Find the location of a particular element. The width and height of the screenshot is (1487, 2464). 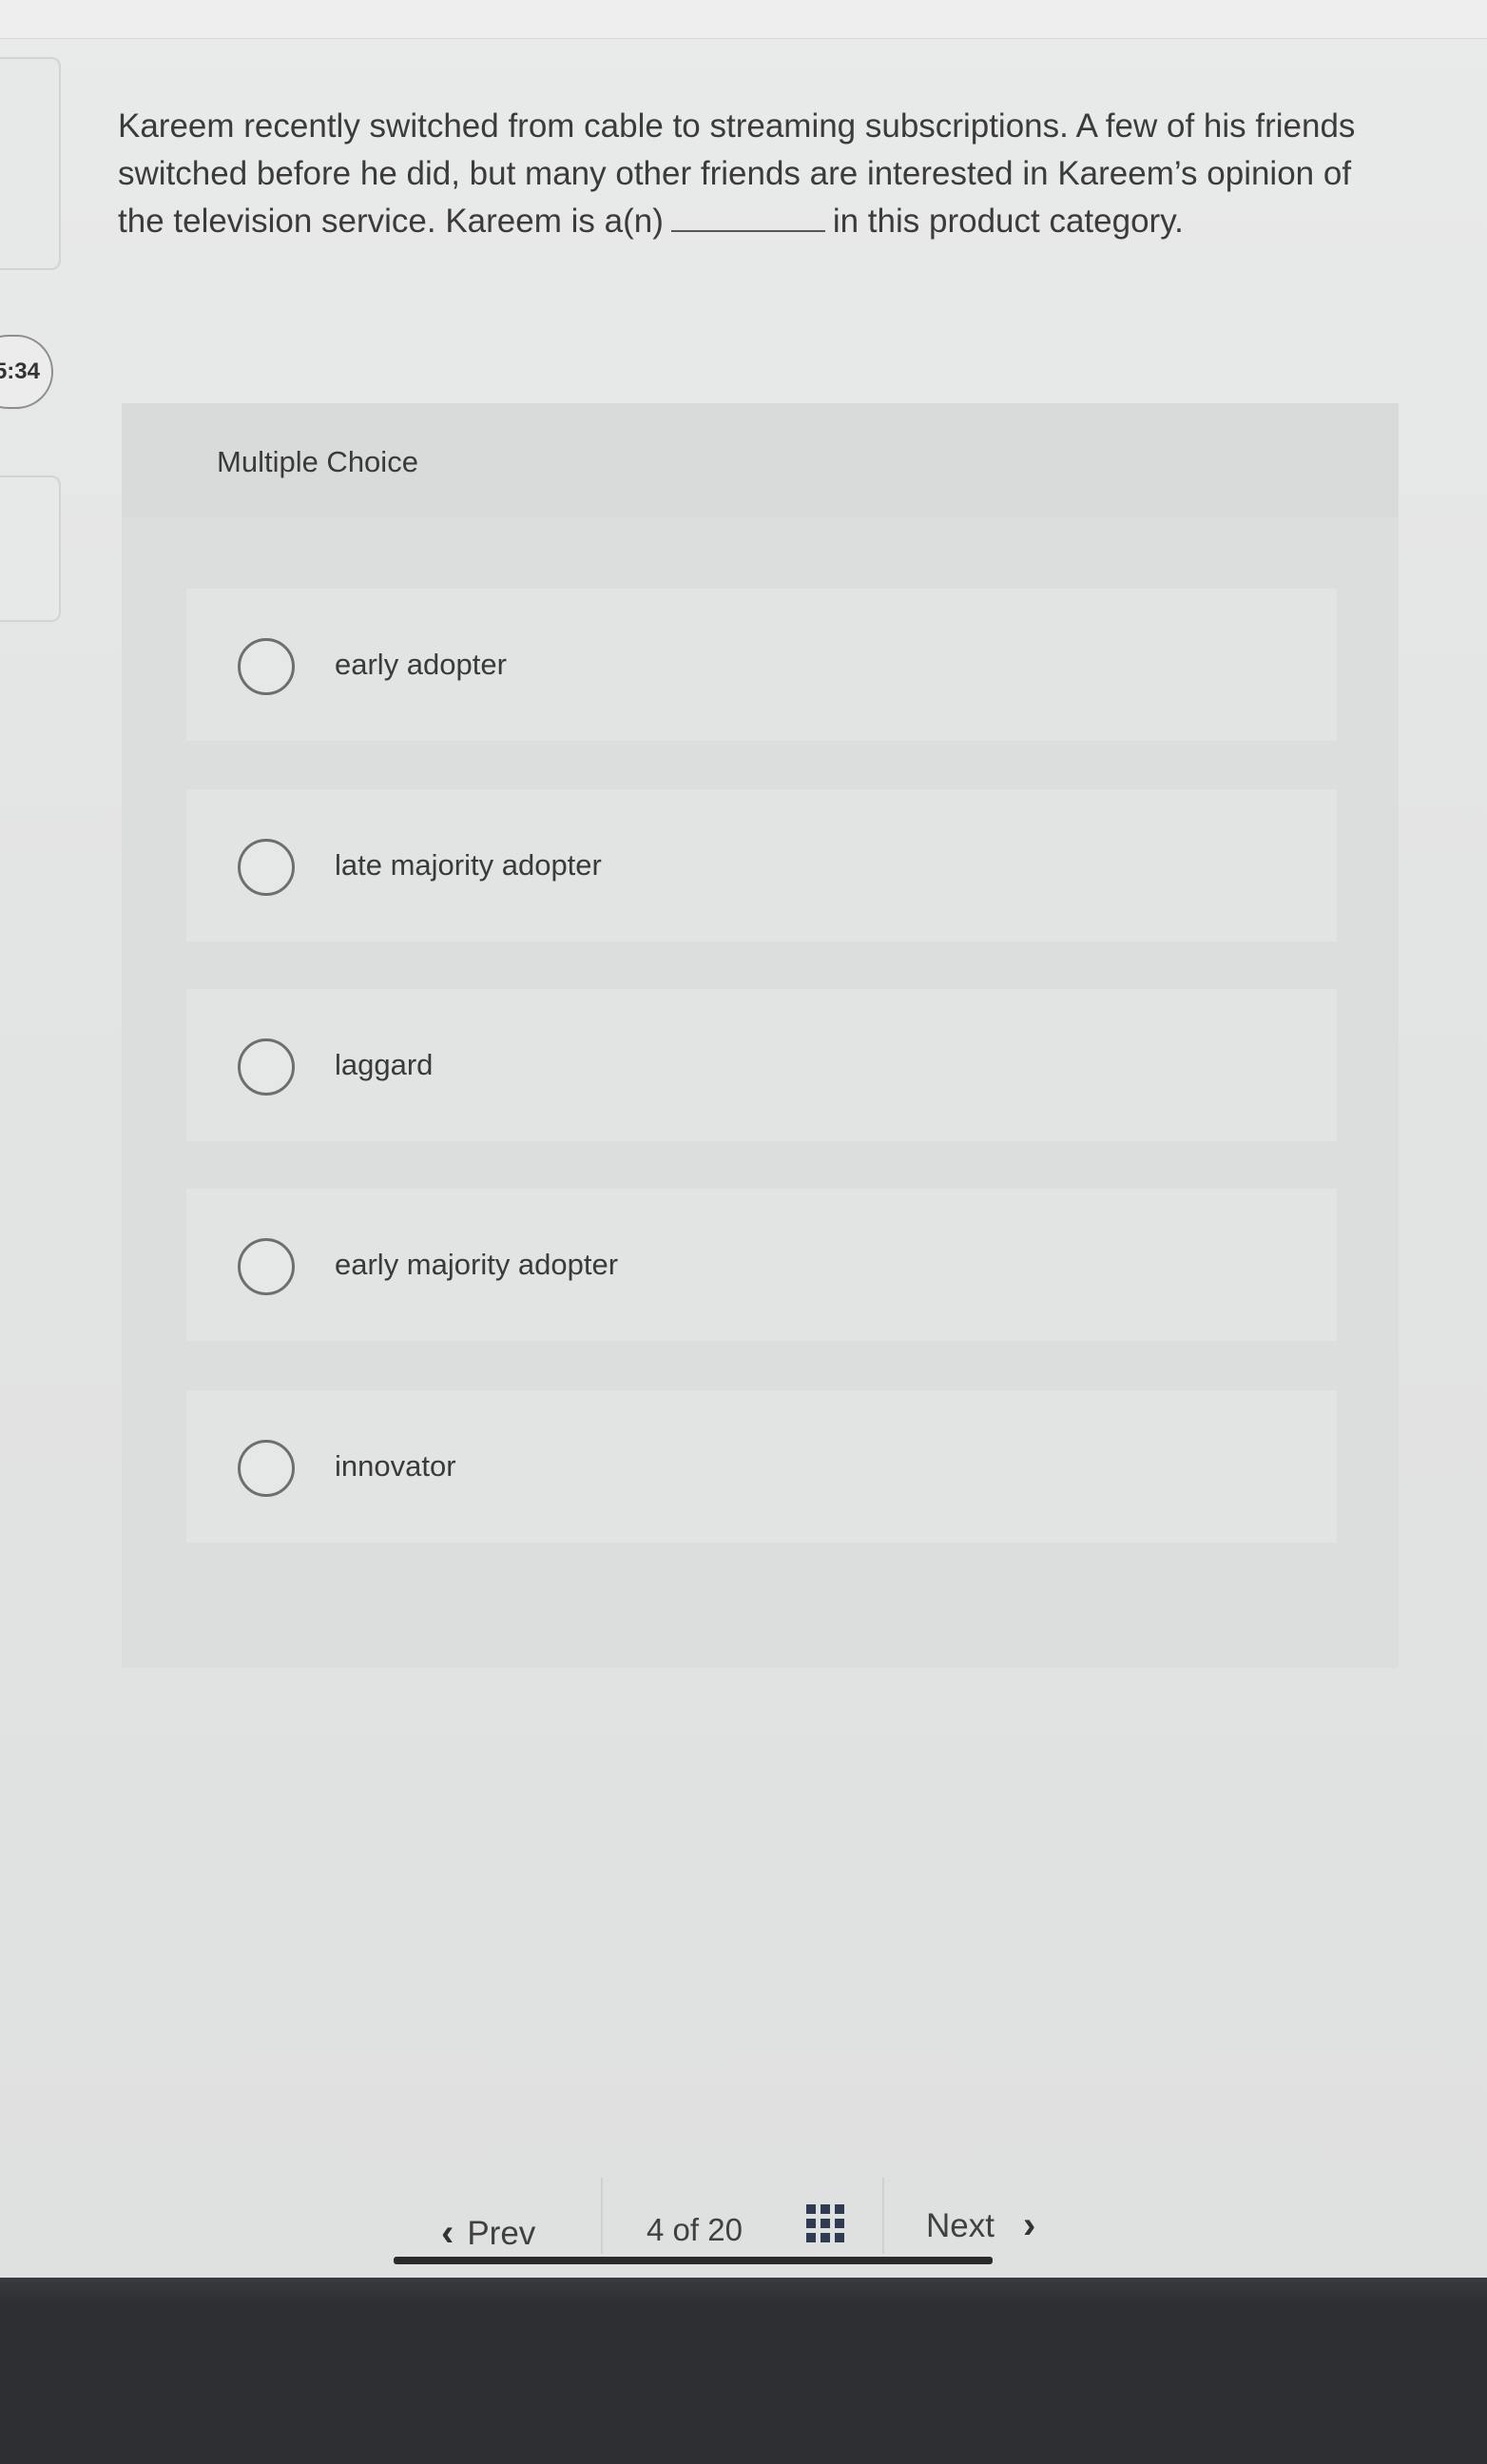

total-questions: 20 is located at coordinates (725, 2229).